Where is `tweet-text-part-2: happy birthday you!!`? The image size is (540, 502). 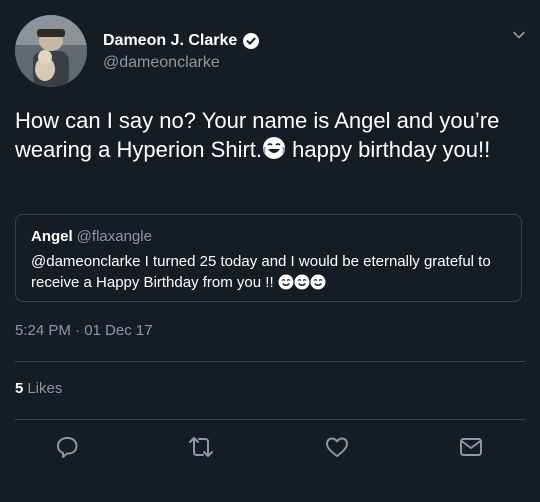
tweet-text-part-2: happy birthday you!! is located at coordinates (388, 149).